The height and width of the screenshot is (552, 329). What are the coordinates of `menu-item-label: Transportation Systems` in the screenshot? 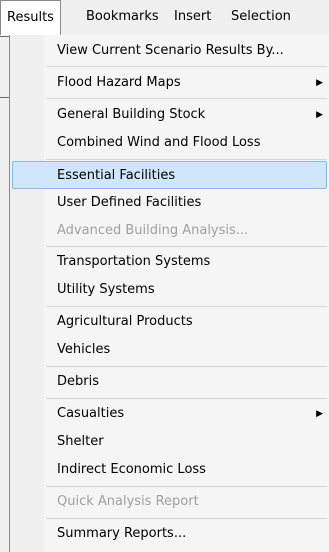 It's located at (134, 261).